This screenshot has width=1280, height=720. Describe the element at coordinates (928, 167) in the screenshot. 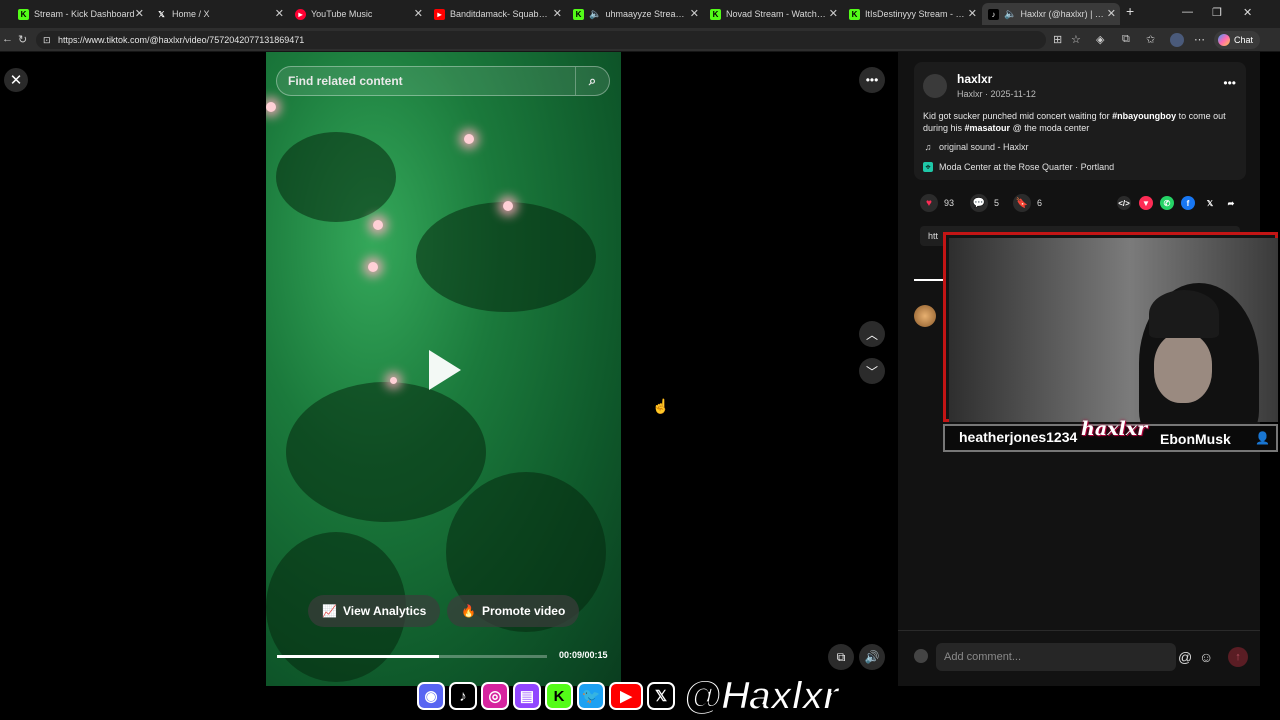

I see `location-pin-icon: ⌖` at that location.